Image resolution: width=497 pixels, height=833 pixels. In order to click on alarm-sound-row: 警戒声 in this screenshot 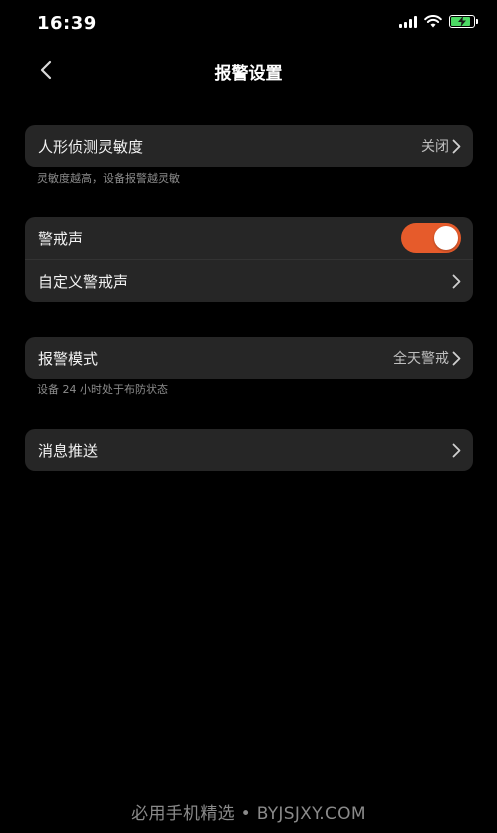, I will do `click(249, 238)`.